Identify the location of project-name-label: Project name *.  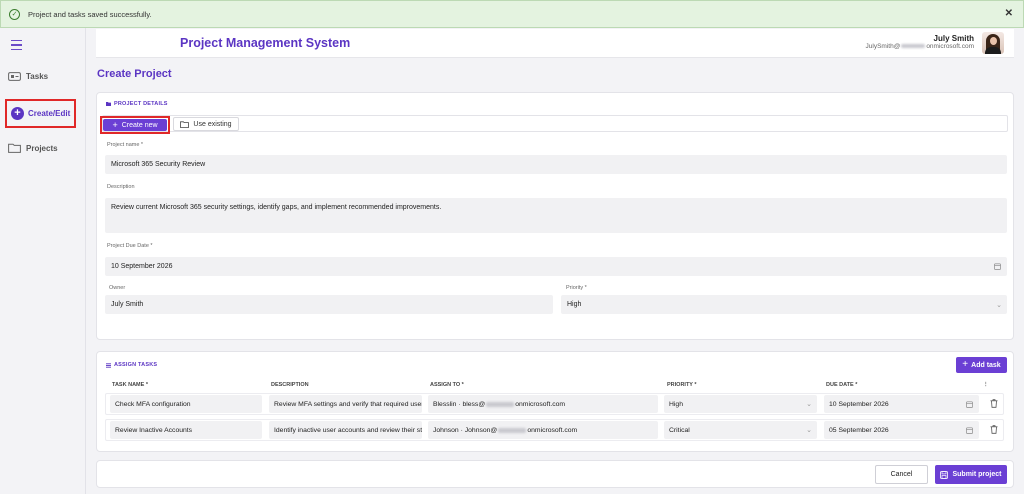
(125, 145).